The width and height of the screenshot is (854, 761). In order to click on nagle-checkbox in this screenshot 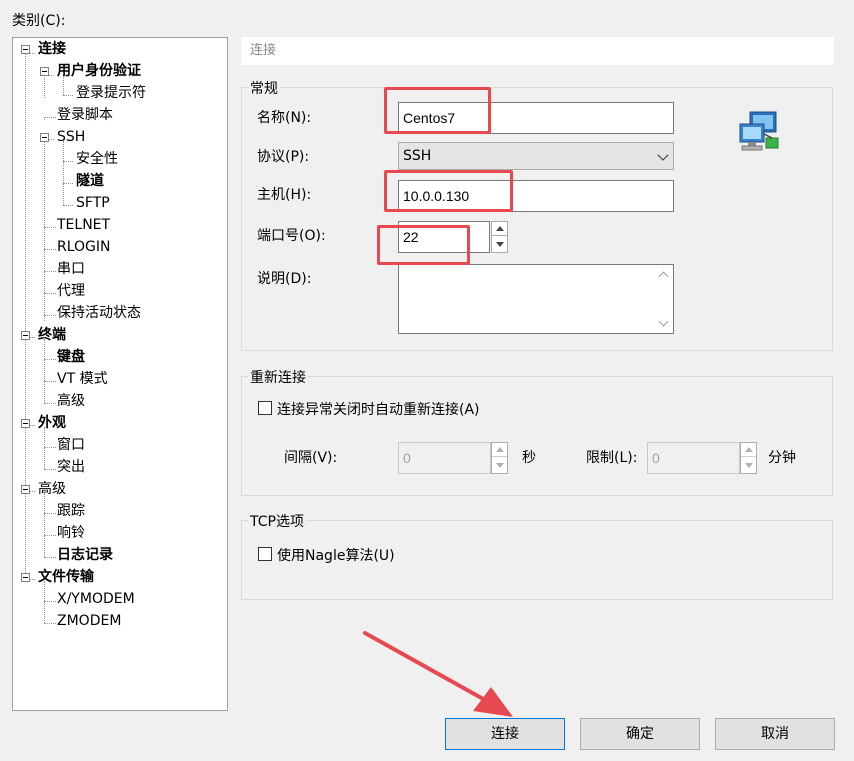, I will do `click(265, 554)`.